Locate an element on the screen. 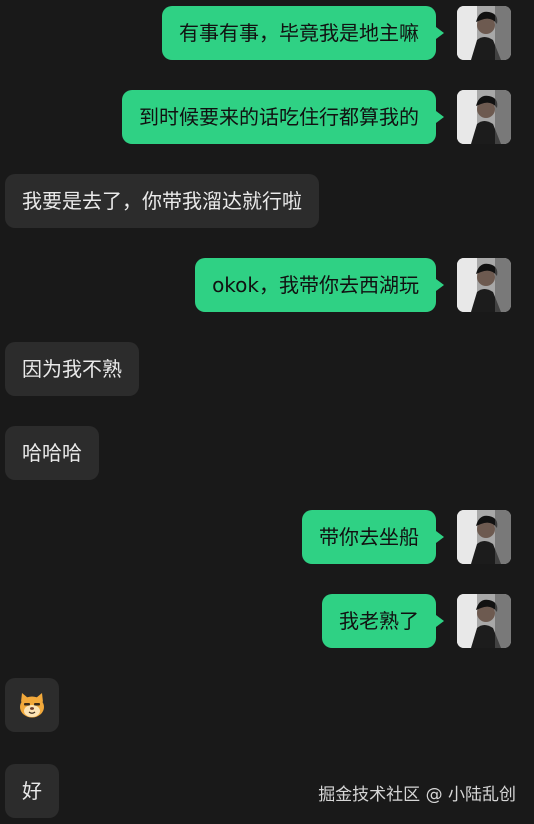 This screenshot has width=534, height=824. message-row-incoming: 我要是去了，你带我溜达就行啦 is located at coordinates (267, 201).